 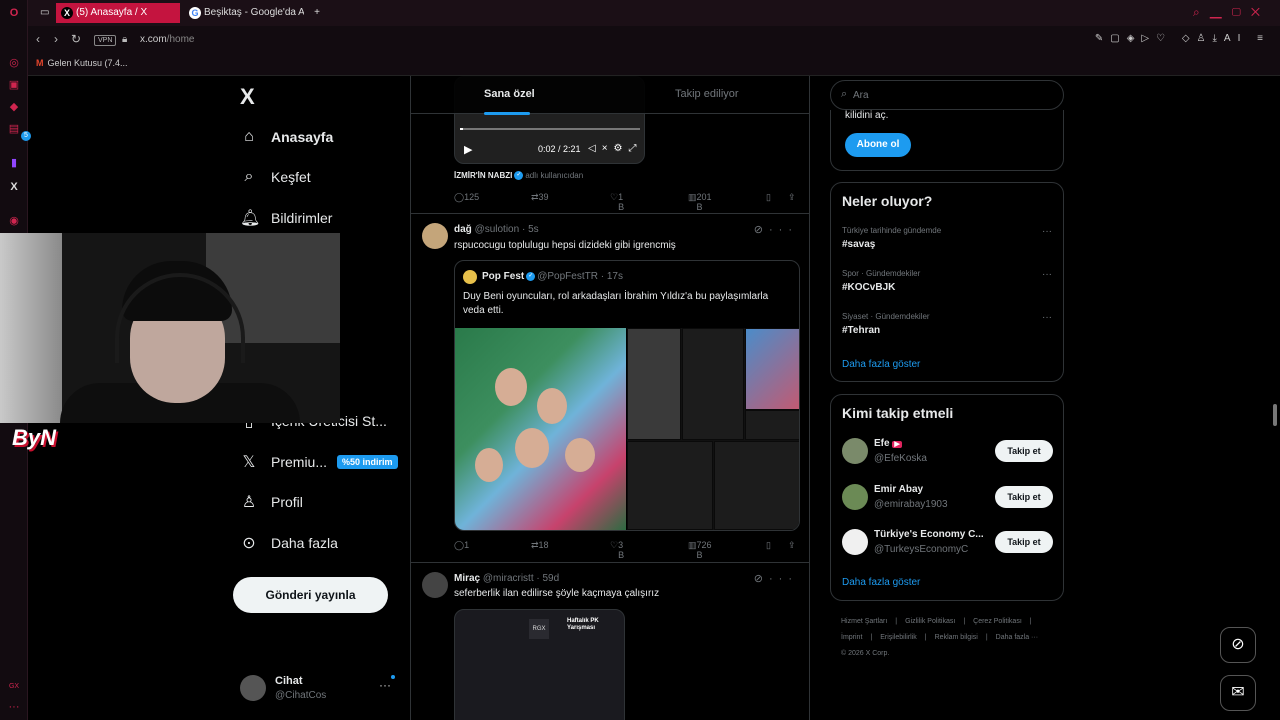 What do you see at coordinates (947, 95) in the screenshot?
I see `search-input: ⌕ Ara` at bounding box center [947, 95].